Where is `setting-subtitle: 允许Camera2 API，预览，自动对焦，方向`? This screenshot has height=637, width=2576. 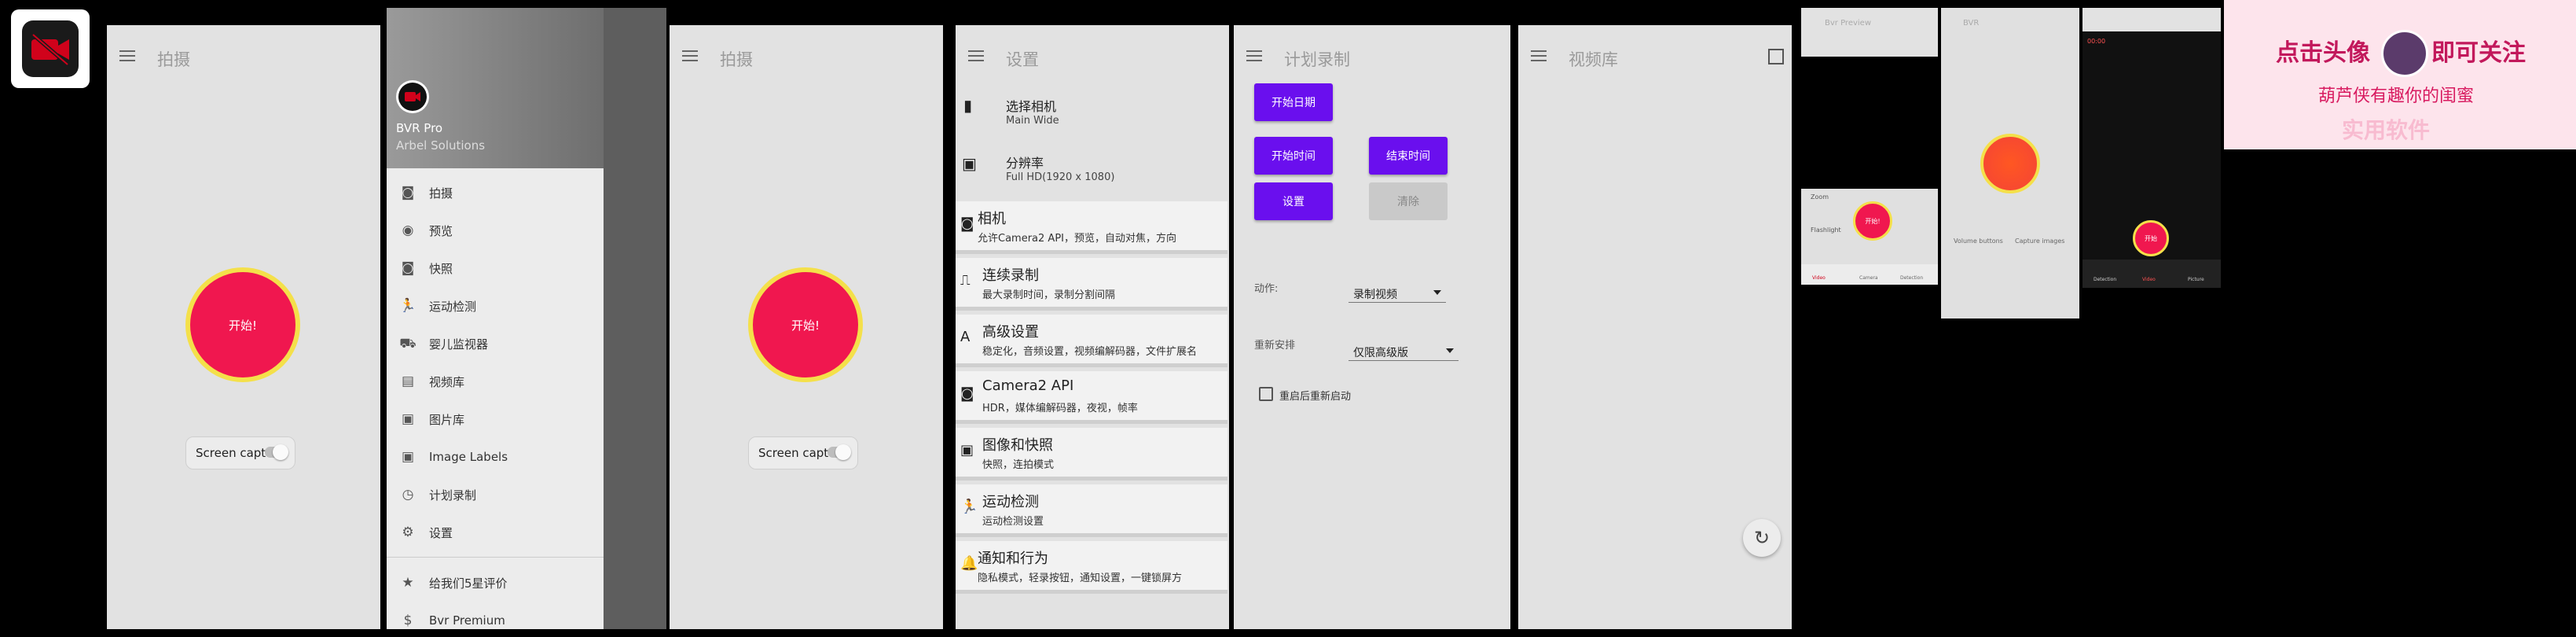
setting-subtitle: 允许Camera2 API，预览，自动对焦，方向 is located at coordinates (1077, 239).